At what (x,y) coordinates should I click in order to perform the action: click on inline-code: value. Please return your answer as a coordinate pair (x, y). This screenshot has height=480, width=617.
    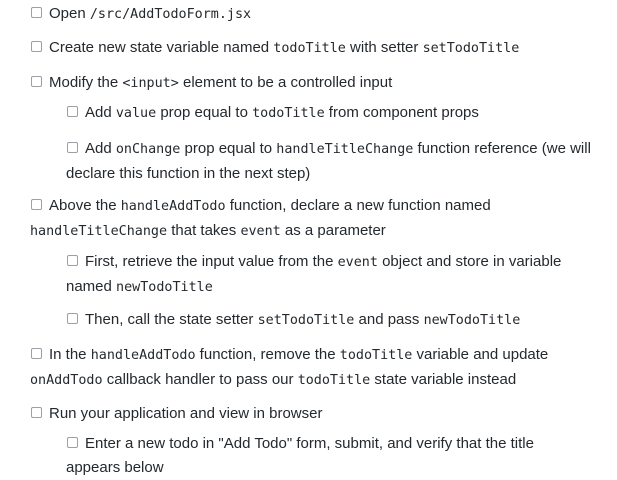
    Looking at the image, I should click on (136, 113).